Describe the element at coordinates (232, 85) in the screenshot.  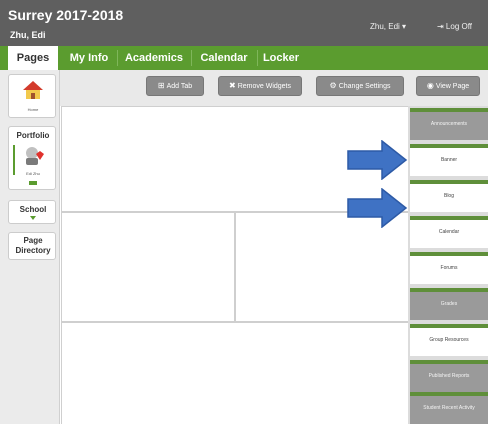
I see `remove-icon: ✖` at that location.